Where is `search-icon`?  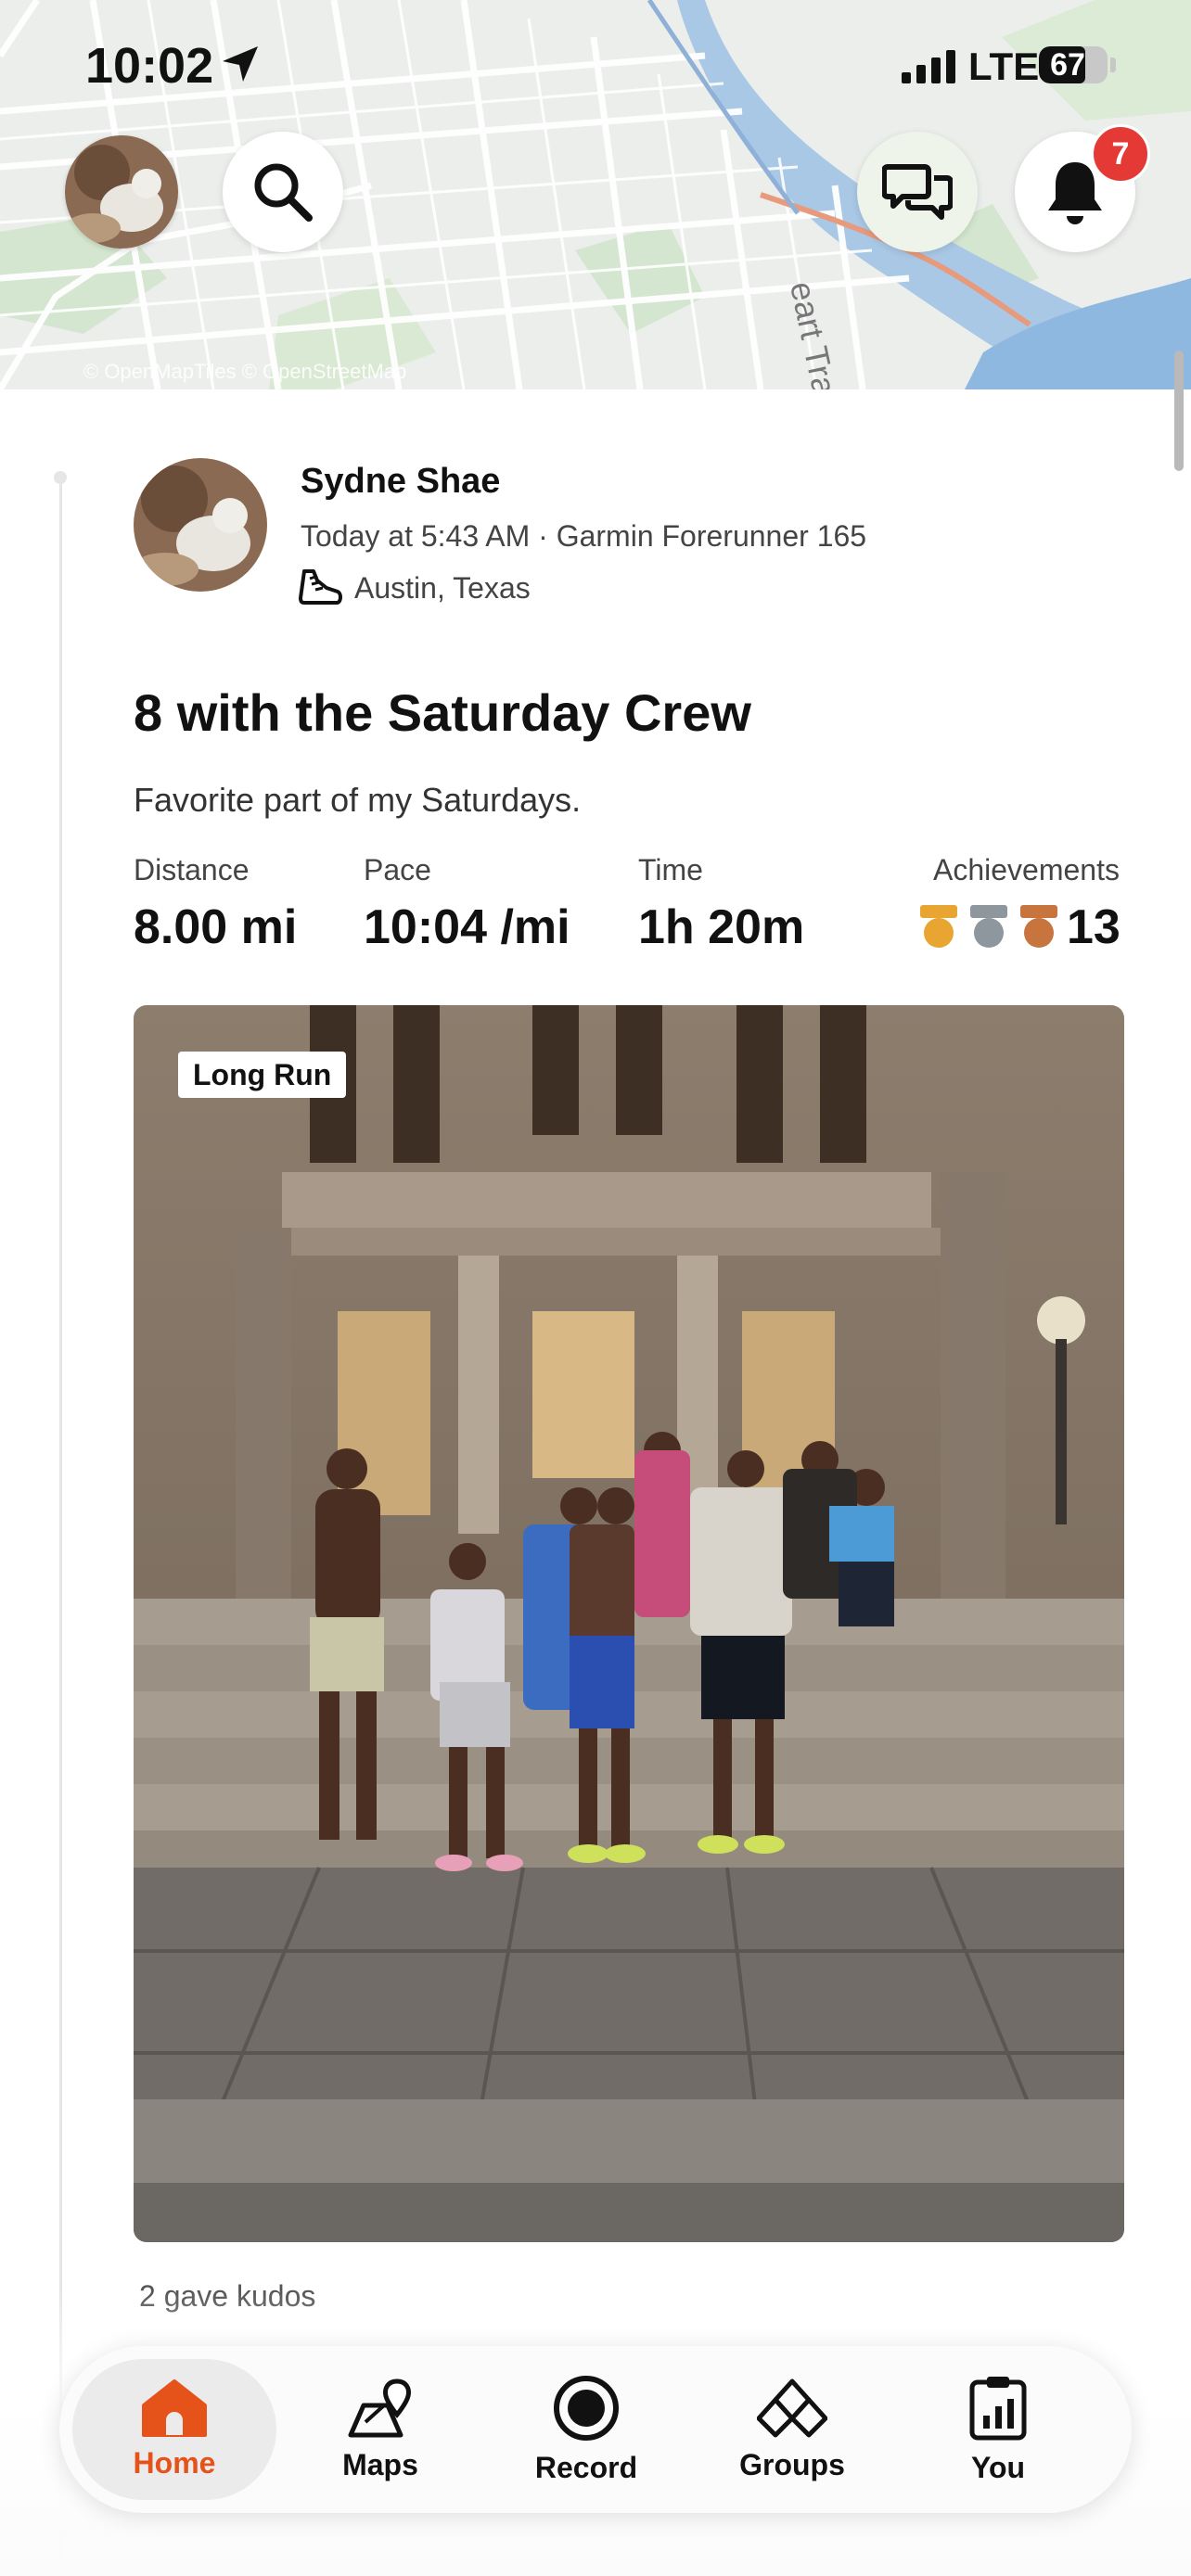
search-icon is located at coordinates (283, 192).